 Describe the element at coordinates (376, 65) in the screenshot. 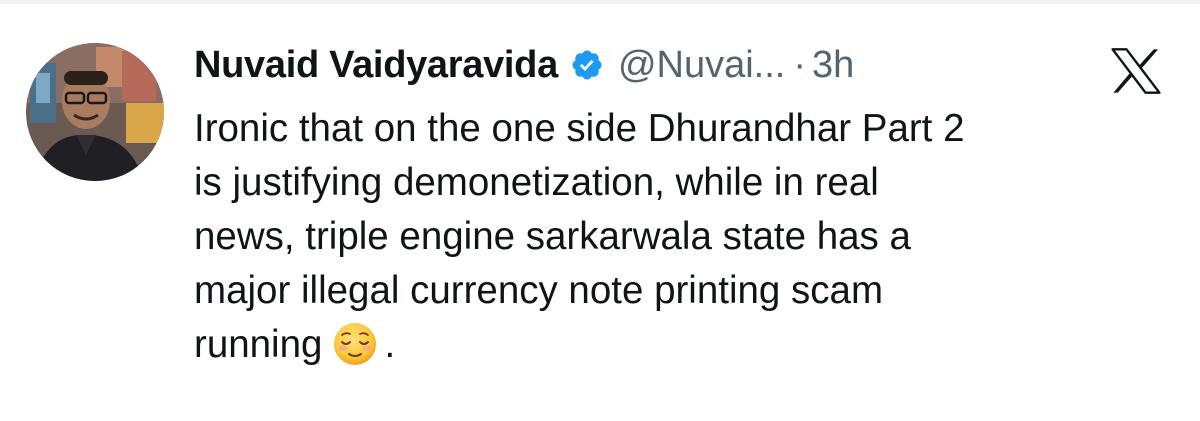

I see `author-name: Nuvaid Vaidyaravida` at that location.